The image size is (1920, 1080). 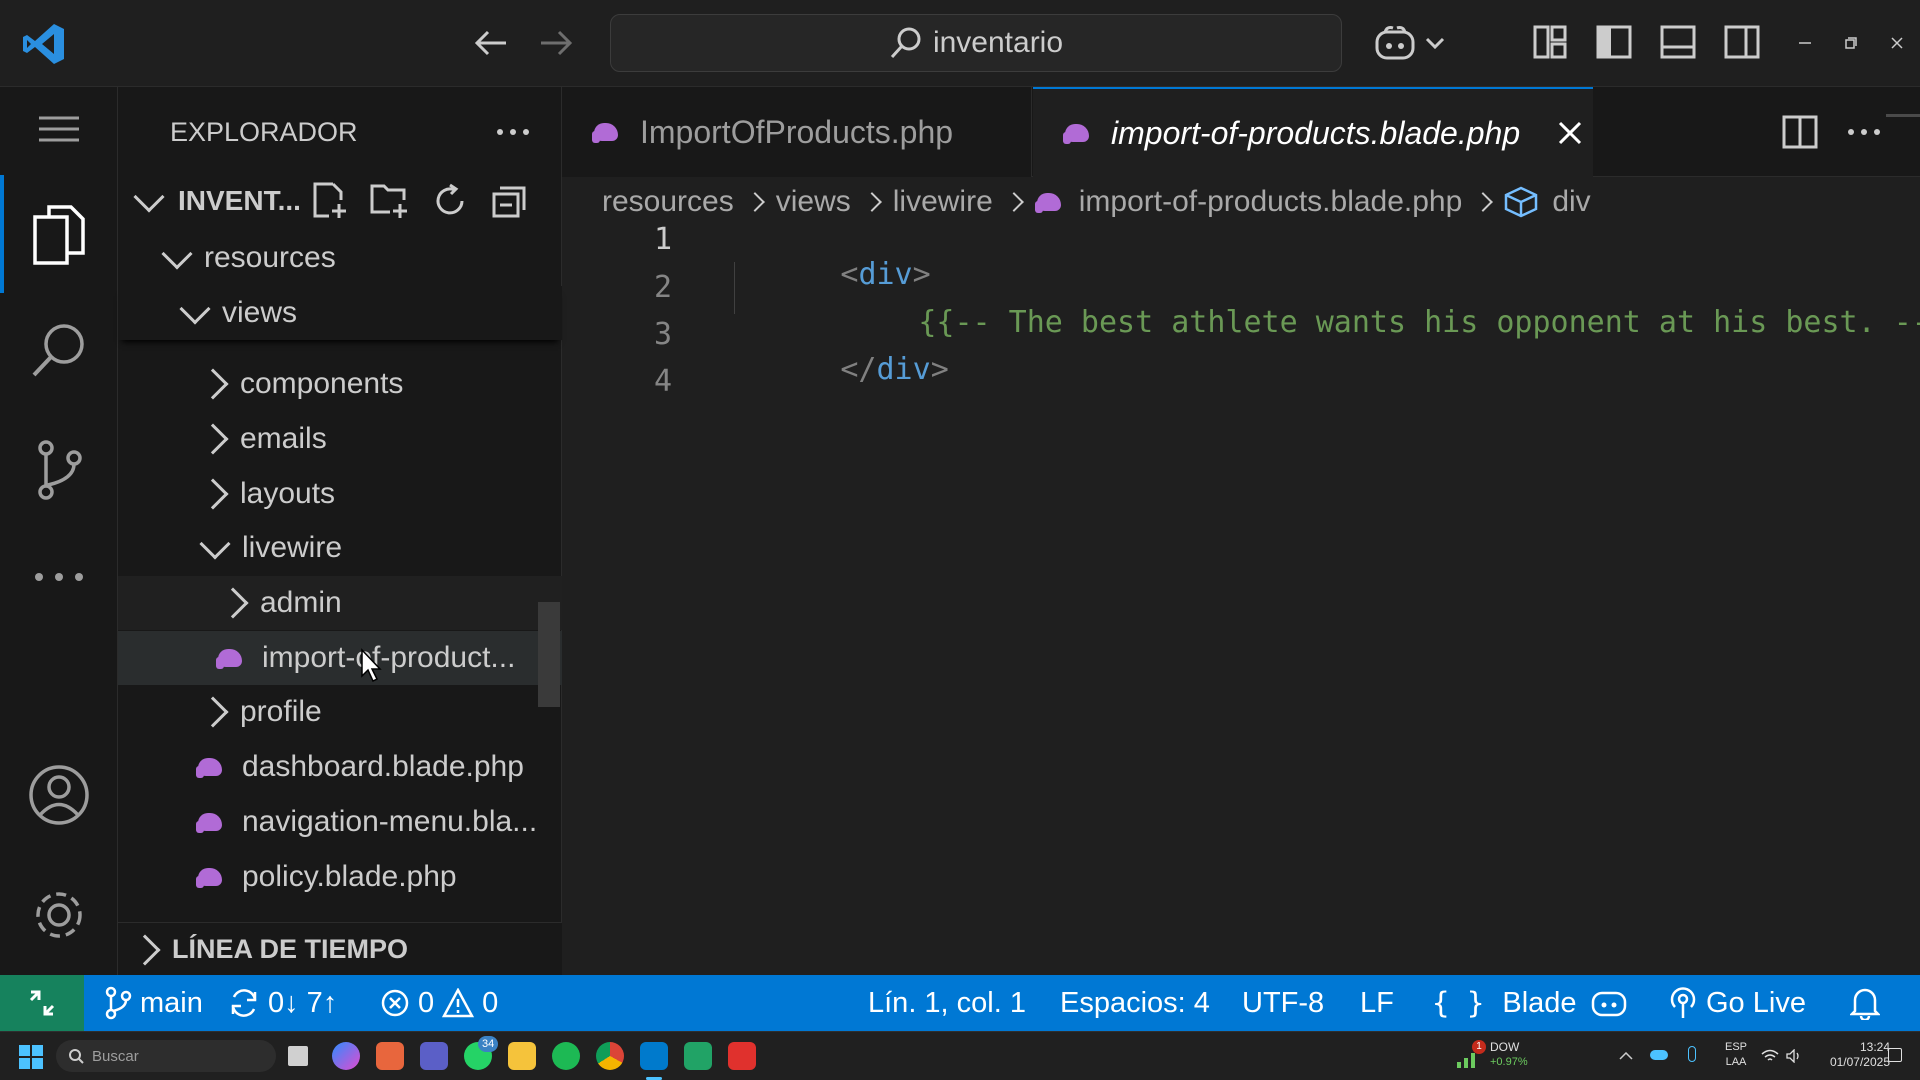 I want to click on file-explorer-icon, so click(x=522, y=1056).